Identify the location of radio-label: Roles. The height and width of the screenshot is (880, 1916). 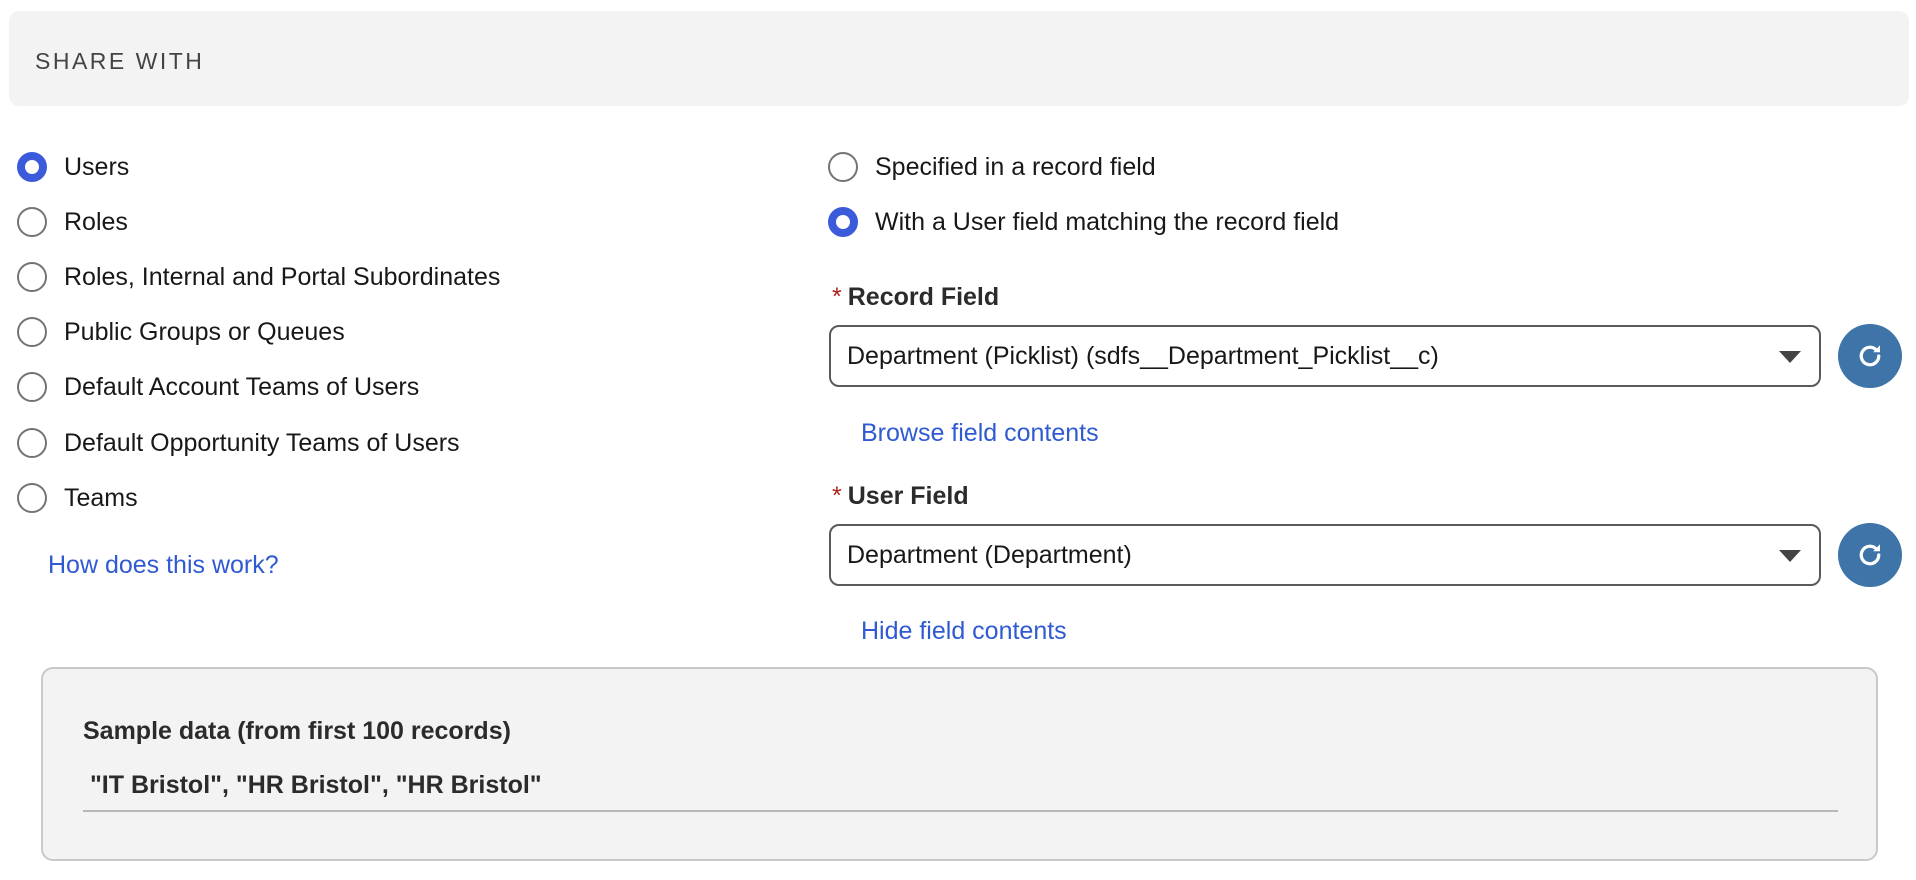
(96, 221).